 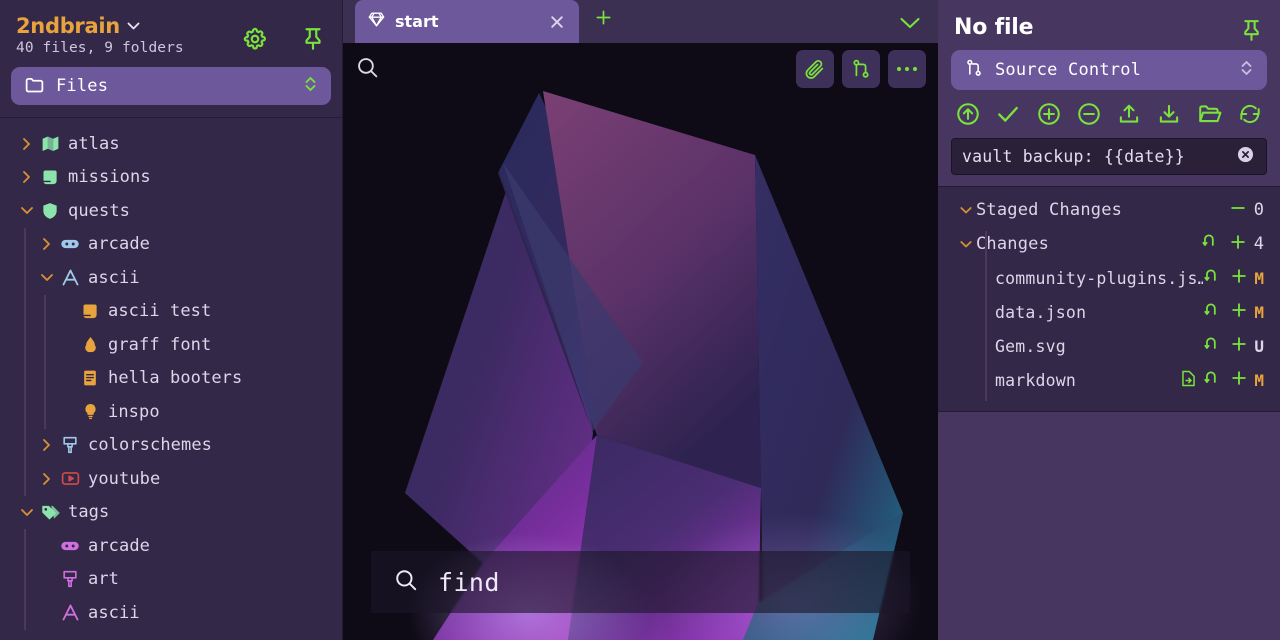 I want to click on open-folder-button, so click(x=1210, y=114).